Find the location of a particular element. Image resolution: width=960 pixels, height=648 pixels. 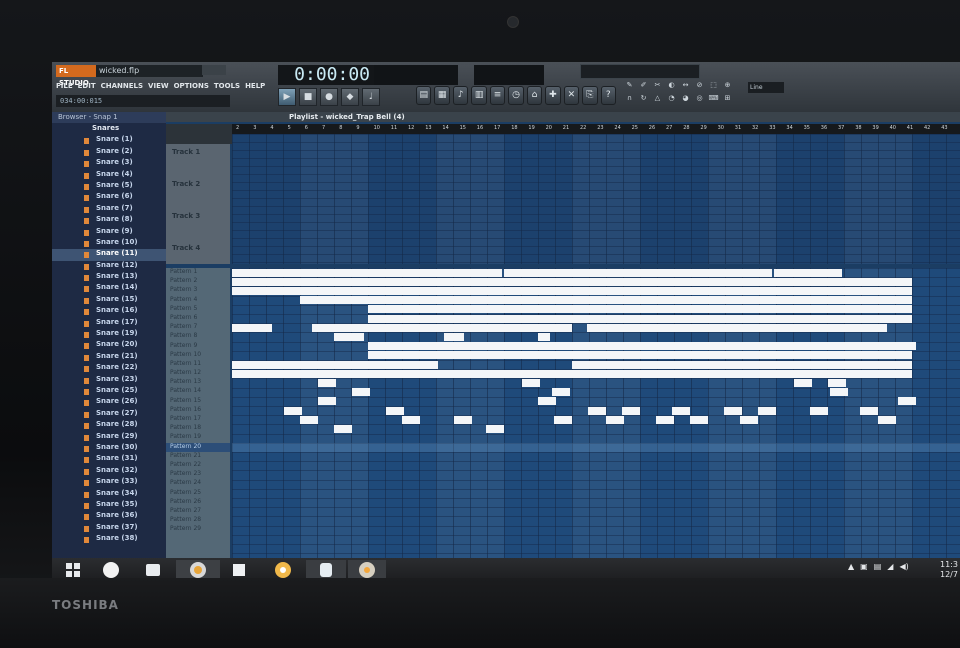

pattern-label: Pattern 27 is located at coordinates (198, 511).